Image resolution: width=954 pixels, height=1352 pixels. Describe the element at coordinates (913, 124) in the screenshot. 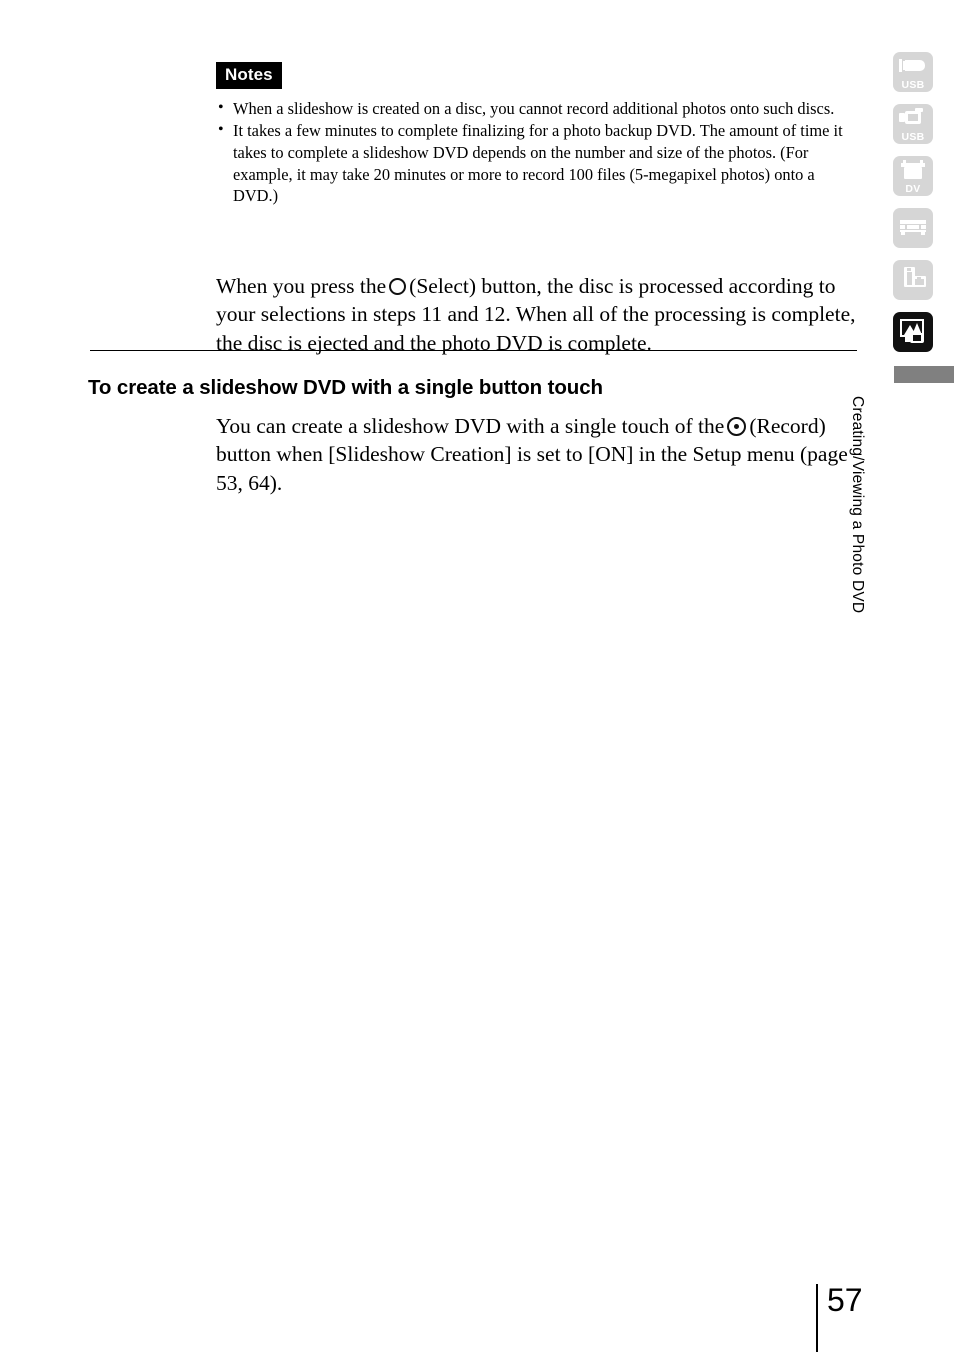

I see `usb-camcorder-tab: USB` at that location.